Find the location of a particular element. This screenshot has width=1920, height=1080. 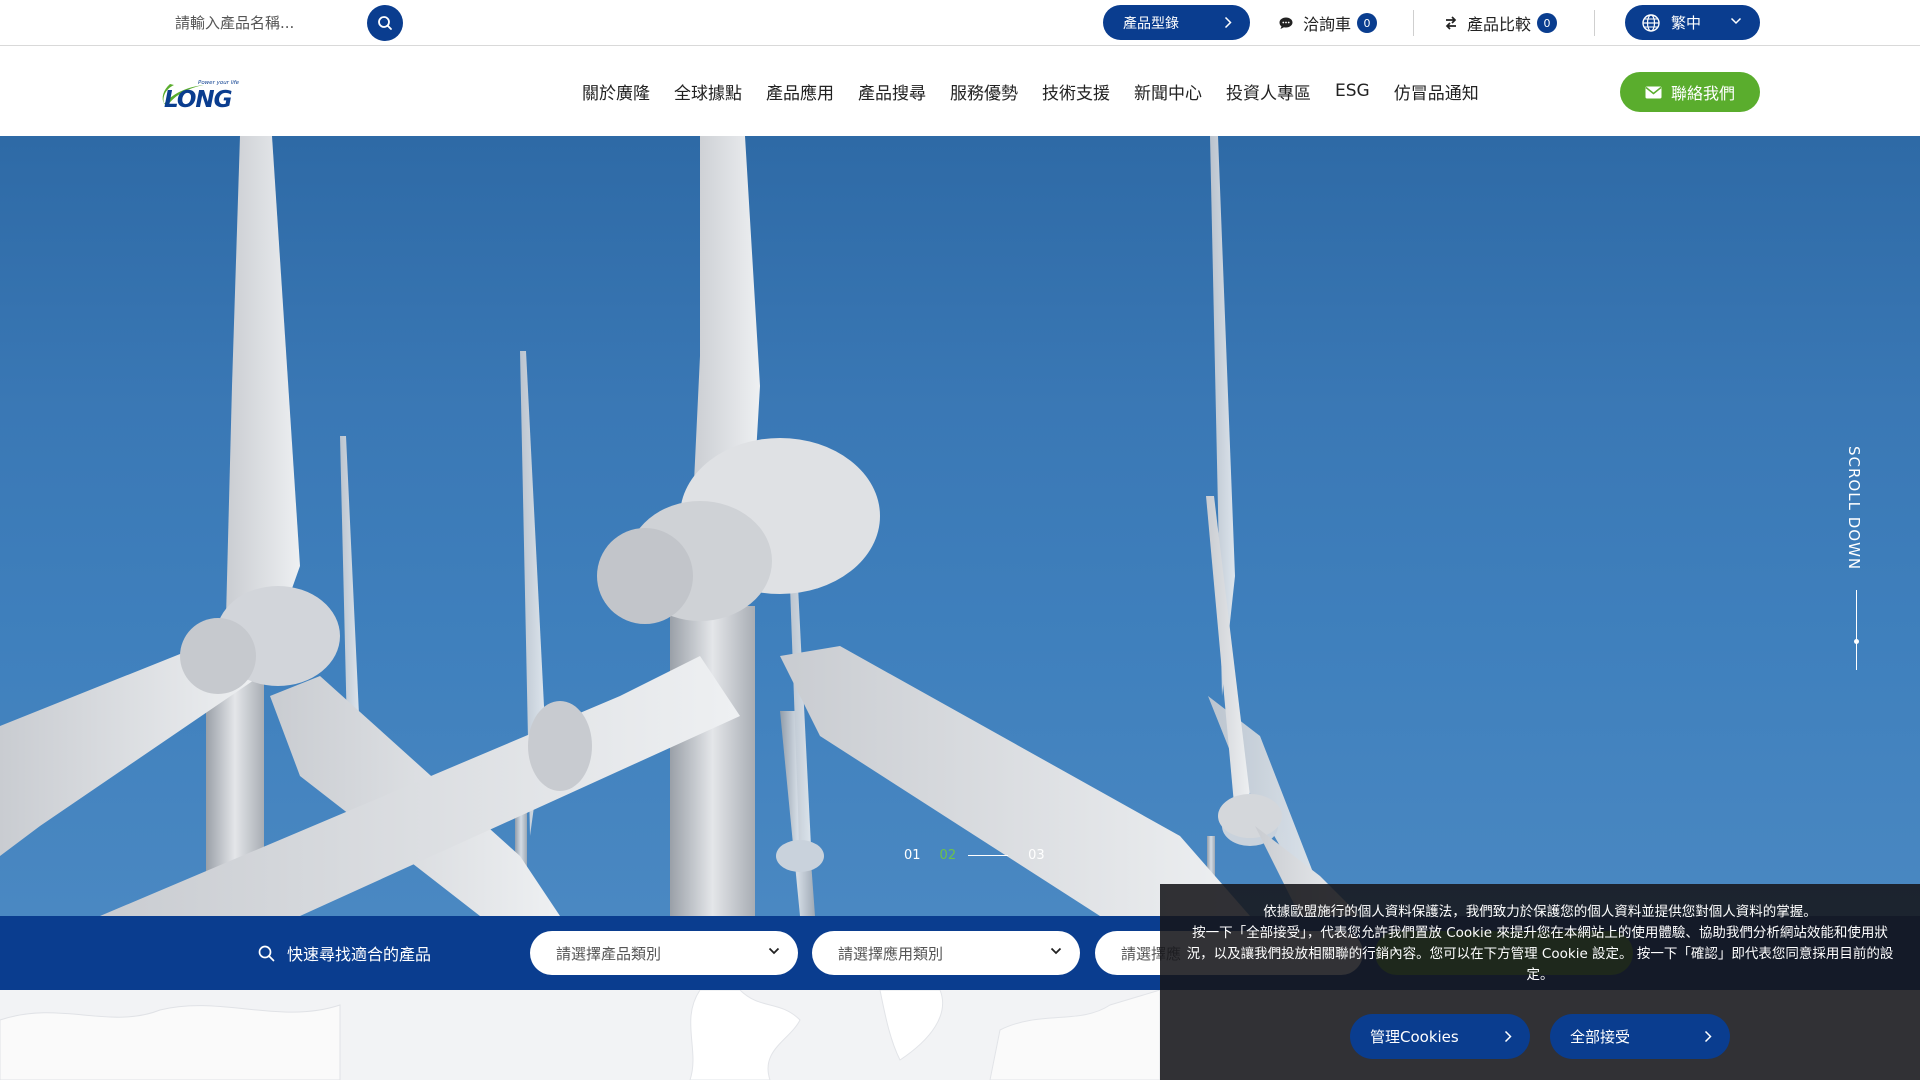

contact-us-label: 聯絡我們 is located at coordinates (1702, 93).